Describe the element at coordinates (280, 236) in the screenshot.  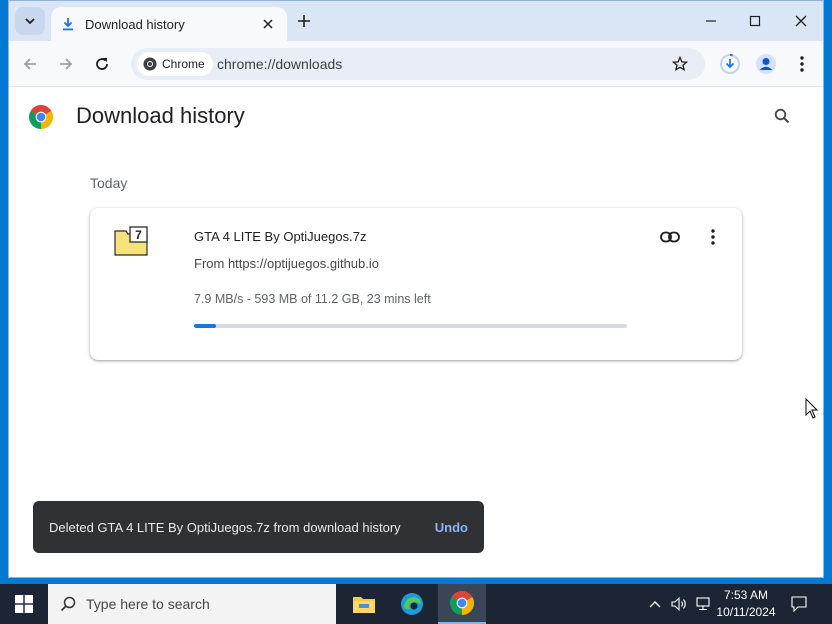
I see `file-name: GTA 4 LITE By OptiJuegos.7z` at that location.